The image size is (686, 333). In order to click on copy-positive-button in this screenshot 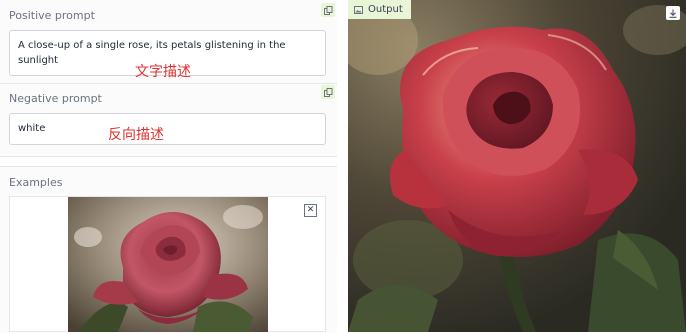, I will do `click(328, 10)`.